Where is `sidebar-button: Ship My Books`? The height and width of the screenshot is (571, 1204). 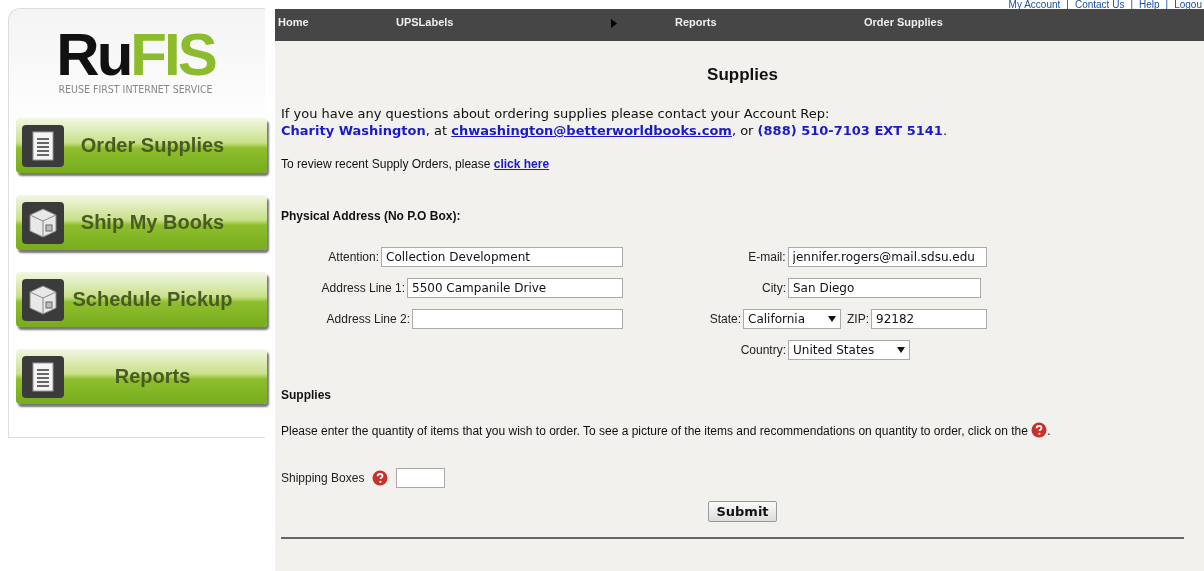
sidebar-button: Ship My Books is located at coordinates (141, 222).